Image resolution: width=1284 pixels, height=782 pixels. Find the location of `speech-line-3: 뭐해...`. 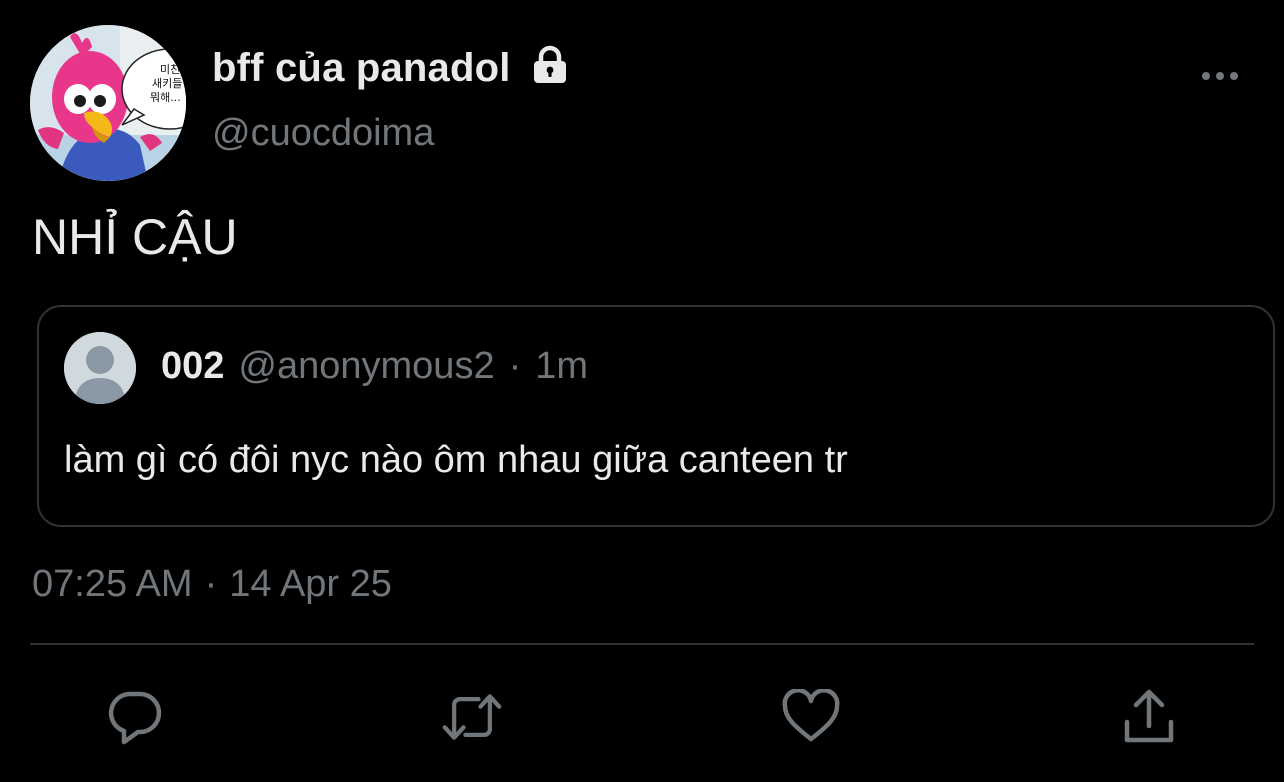

speech-line-3: 뭐해... is located at coordinates (165, 97).